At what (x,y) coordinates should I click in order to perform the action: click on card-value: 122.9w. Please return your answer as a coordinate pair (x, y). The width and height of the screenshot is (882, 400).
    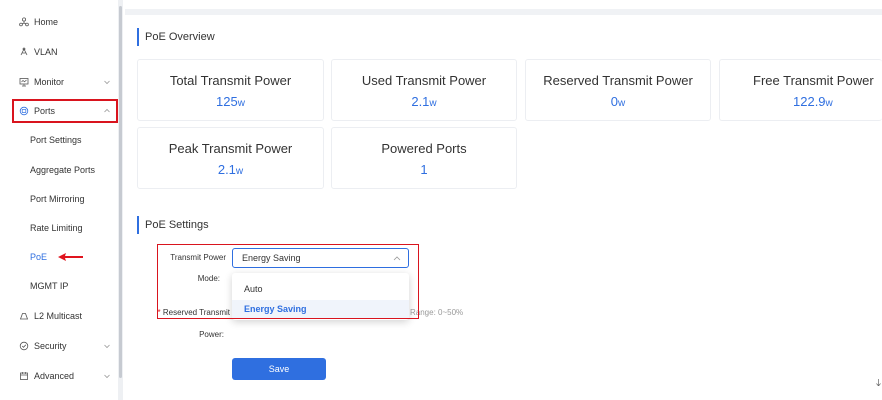
    Looking at the image, I should click on (813, 101).